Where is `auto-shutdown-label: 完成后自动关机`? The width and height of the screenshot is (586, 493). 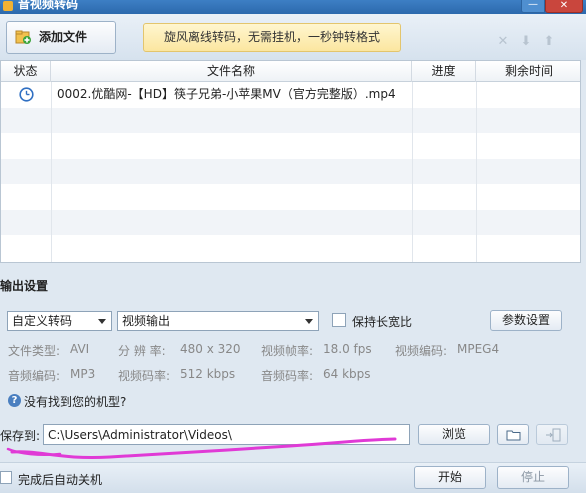 auto-shutdown-label: 完成后自动关机 is located at coordinates (60, 480).